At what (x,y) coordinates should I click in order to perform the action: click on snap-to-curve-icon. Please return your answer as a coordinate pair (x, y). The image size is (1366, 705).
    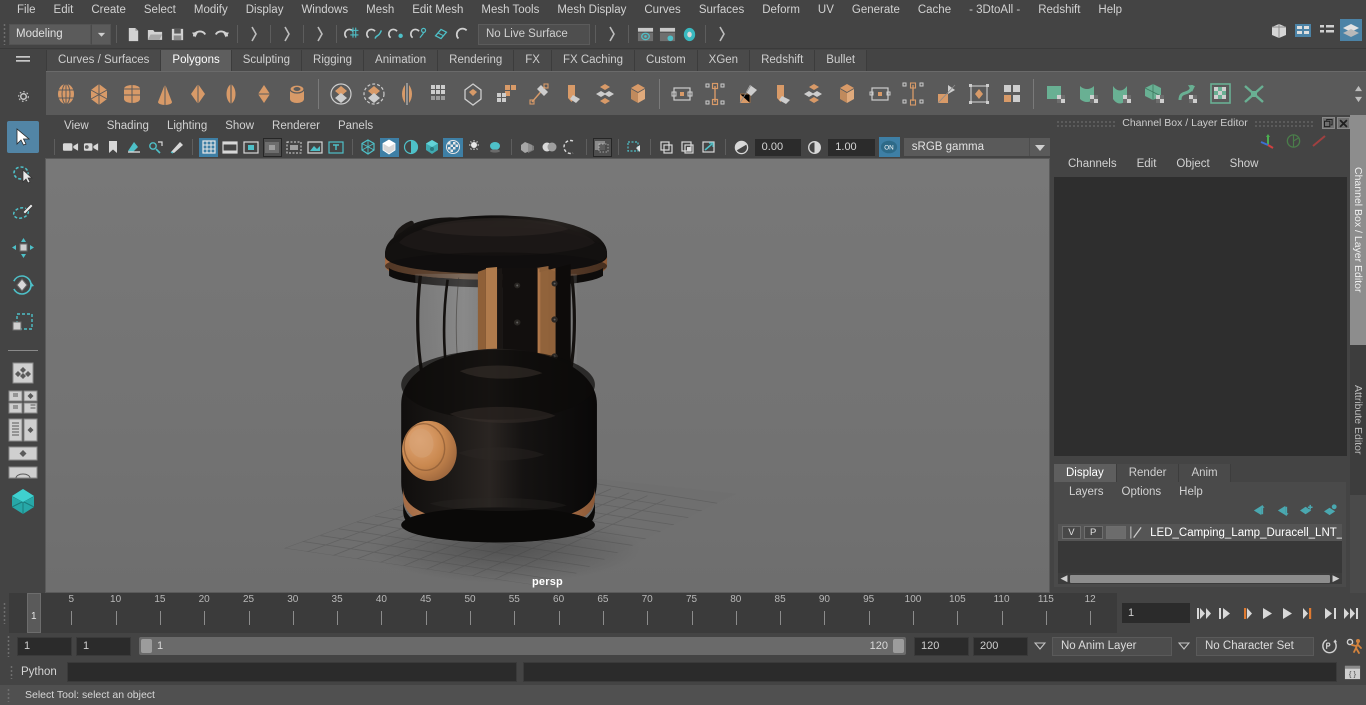
    Looking at the image, I should click on (375, 34).